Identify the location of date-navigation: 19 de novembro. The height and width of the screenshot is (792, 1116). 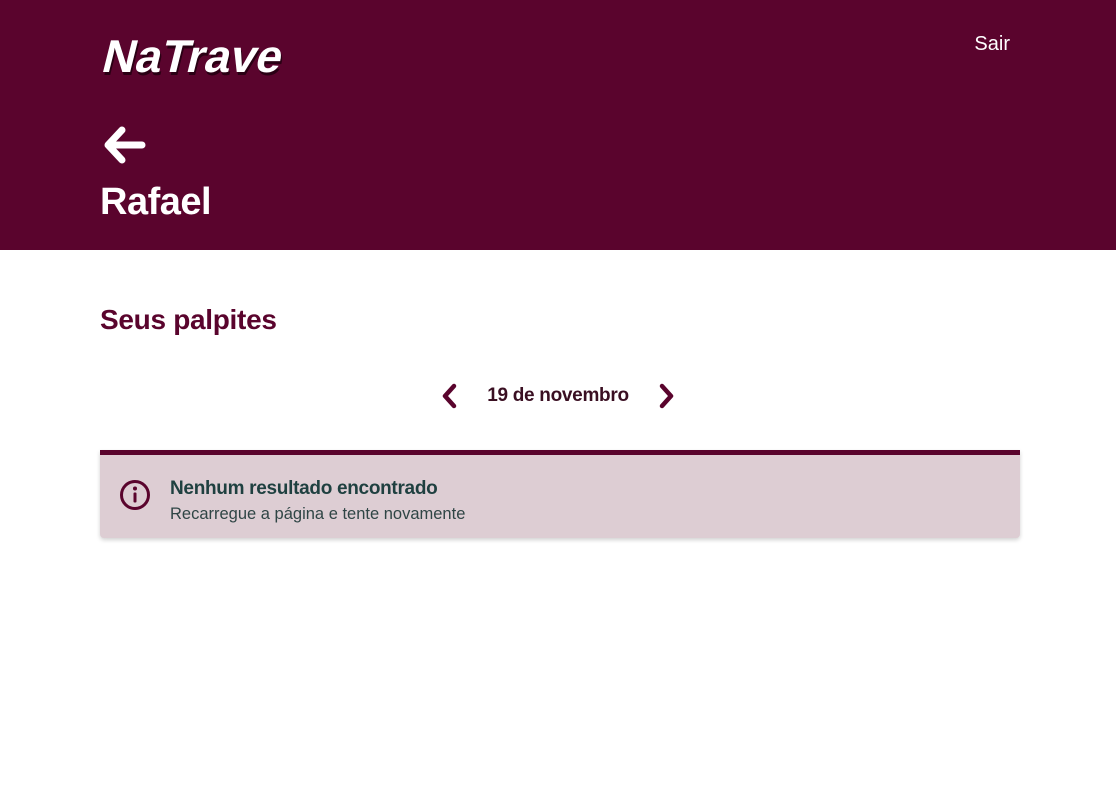
(558, 396).